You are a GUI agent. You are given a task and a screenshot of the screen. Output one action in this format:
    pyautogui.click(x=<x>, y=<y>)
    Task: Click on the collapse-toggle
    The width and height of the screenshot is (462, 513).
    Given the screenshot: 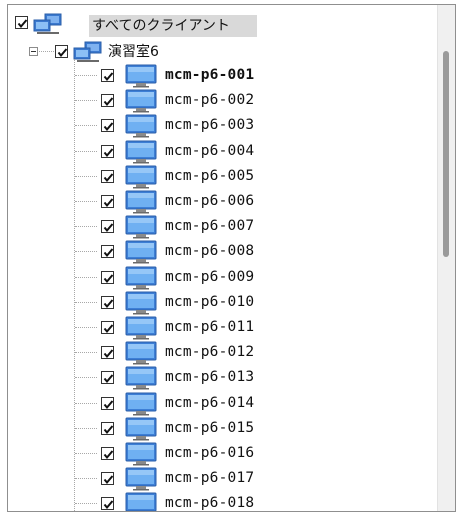 What is the action you would take?
    pyautogui.click(x=33, y=51)
    